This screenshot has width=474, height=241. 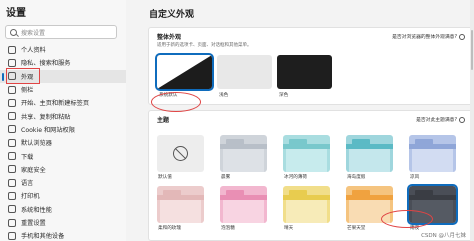 What do you see at coordinates (27, 157) in the screenshot?
I see `sidebar-item-label: 下载` at bounding box center [27, 157].